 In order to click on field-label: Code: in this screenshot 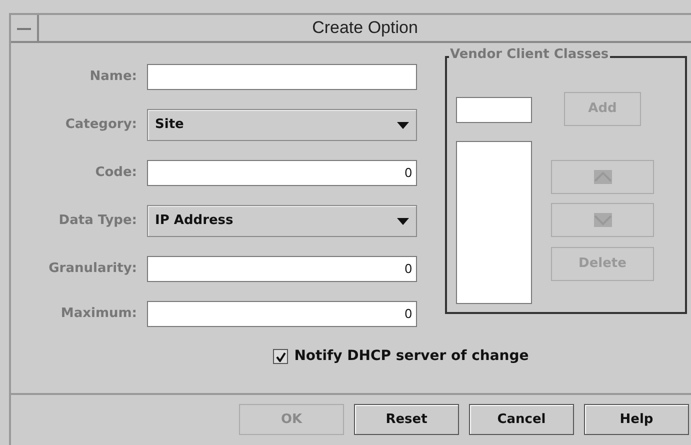, I will do `click(116, 173)`.